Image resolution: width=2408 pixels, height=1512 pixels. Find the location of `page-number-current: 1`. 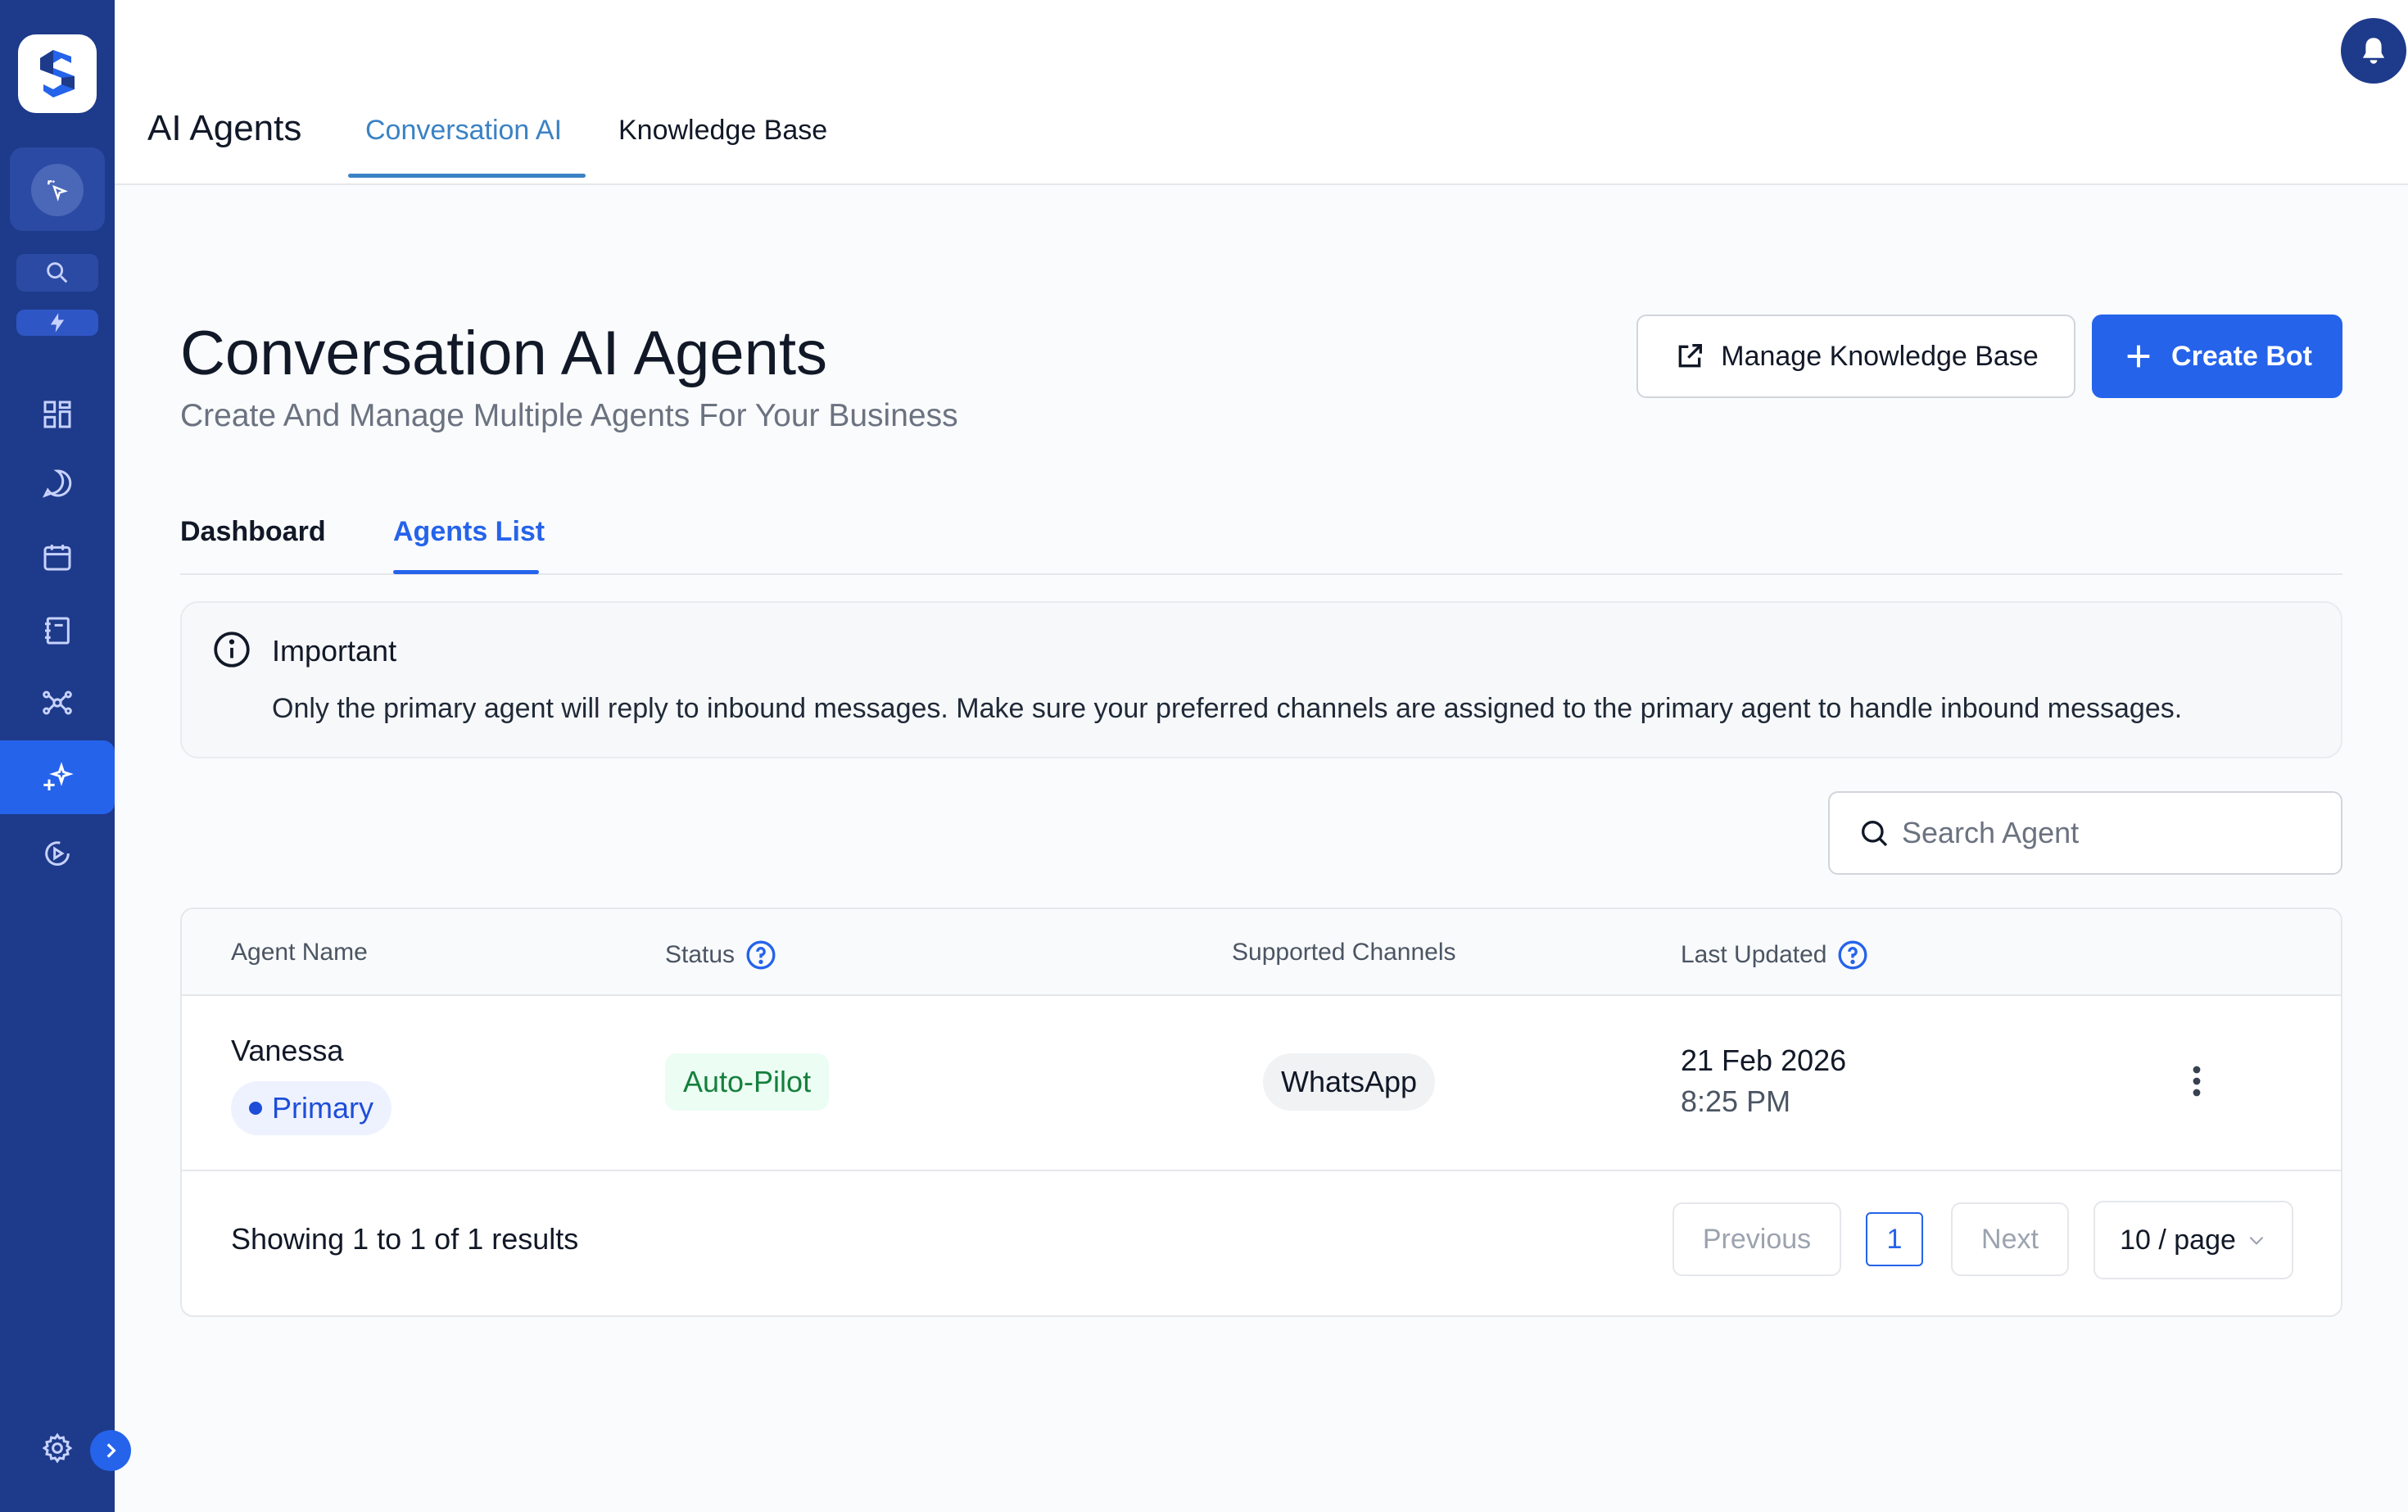

page-number-current: 1 is located at coordinates (1894, 1239).